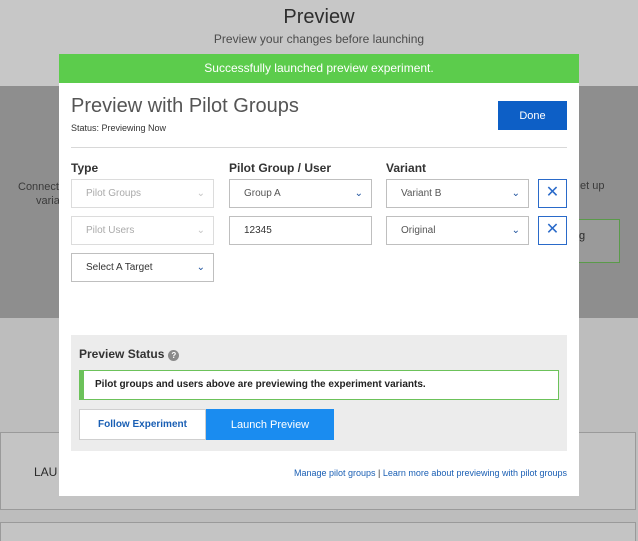 This screenshot has height=541, width=638. What do you see at coordinates (262, 193) in the screenshot?
I see `pilot-group-select-value: Group A` at bounding box center [262, 193].